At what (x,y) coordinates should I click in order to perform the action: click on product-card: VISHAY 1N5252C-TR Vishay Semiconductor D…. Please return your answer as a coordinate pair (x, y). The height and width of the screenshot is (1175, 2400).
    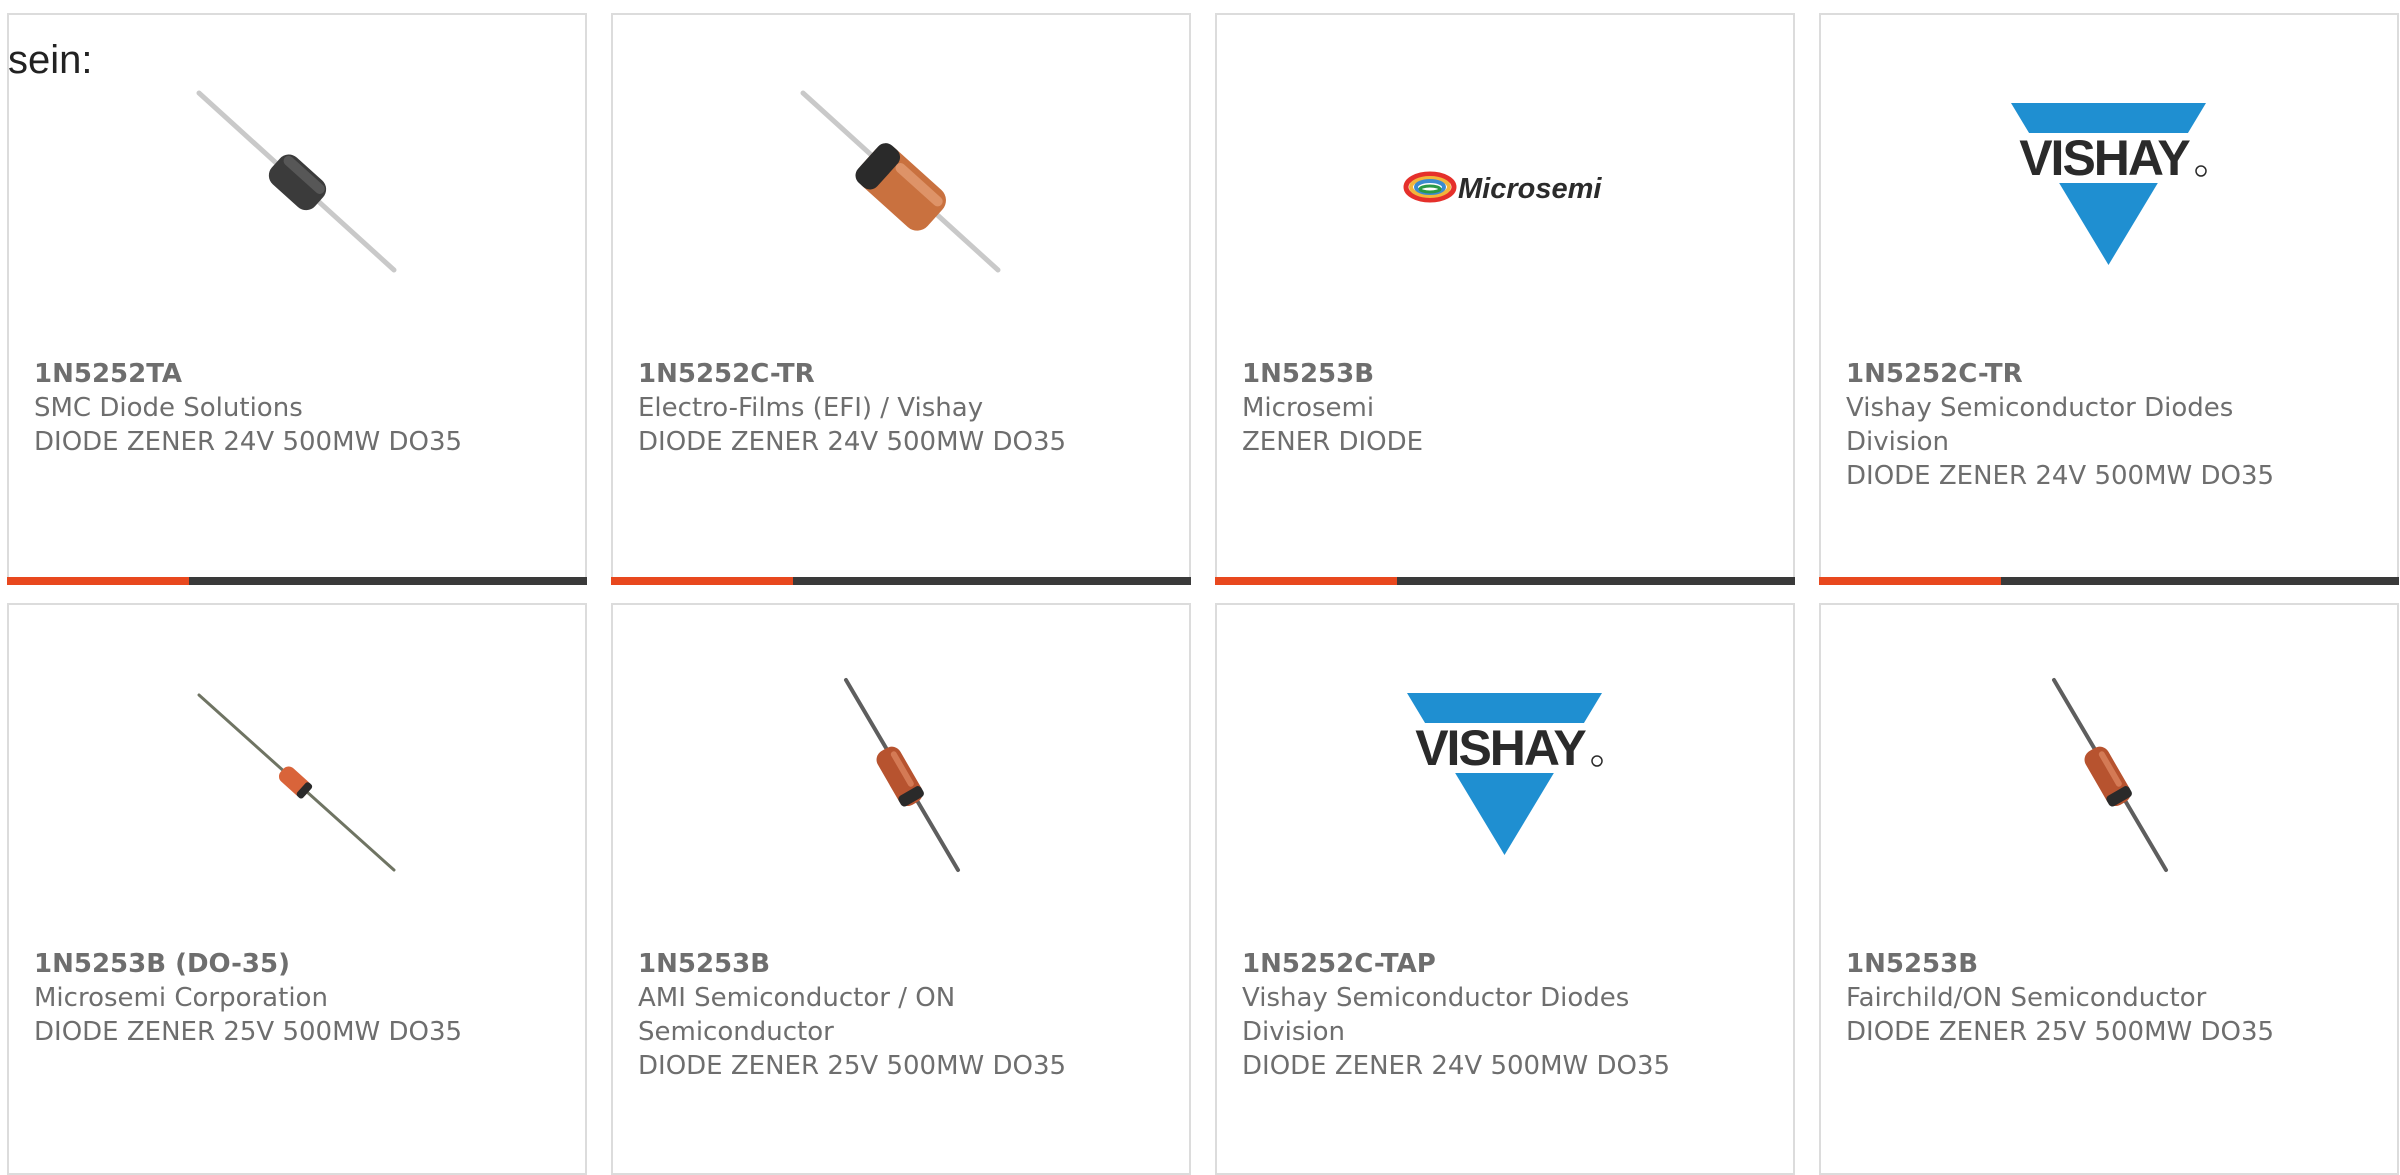
    Looking at the image, I should click on (2109, 299).